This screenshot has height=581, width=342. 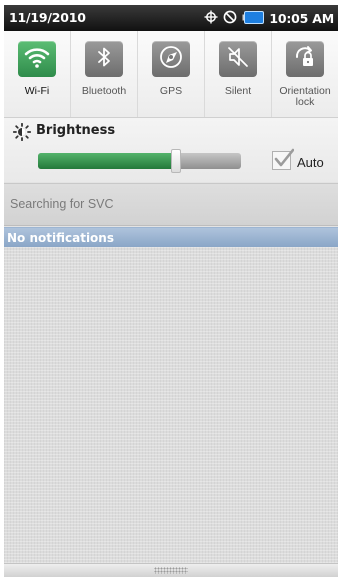 What do you see at coordinates (22, 133) in the screenshot?
I see `brightness-icon` at bounding box center [22, 133].